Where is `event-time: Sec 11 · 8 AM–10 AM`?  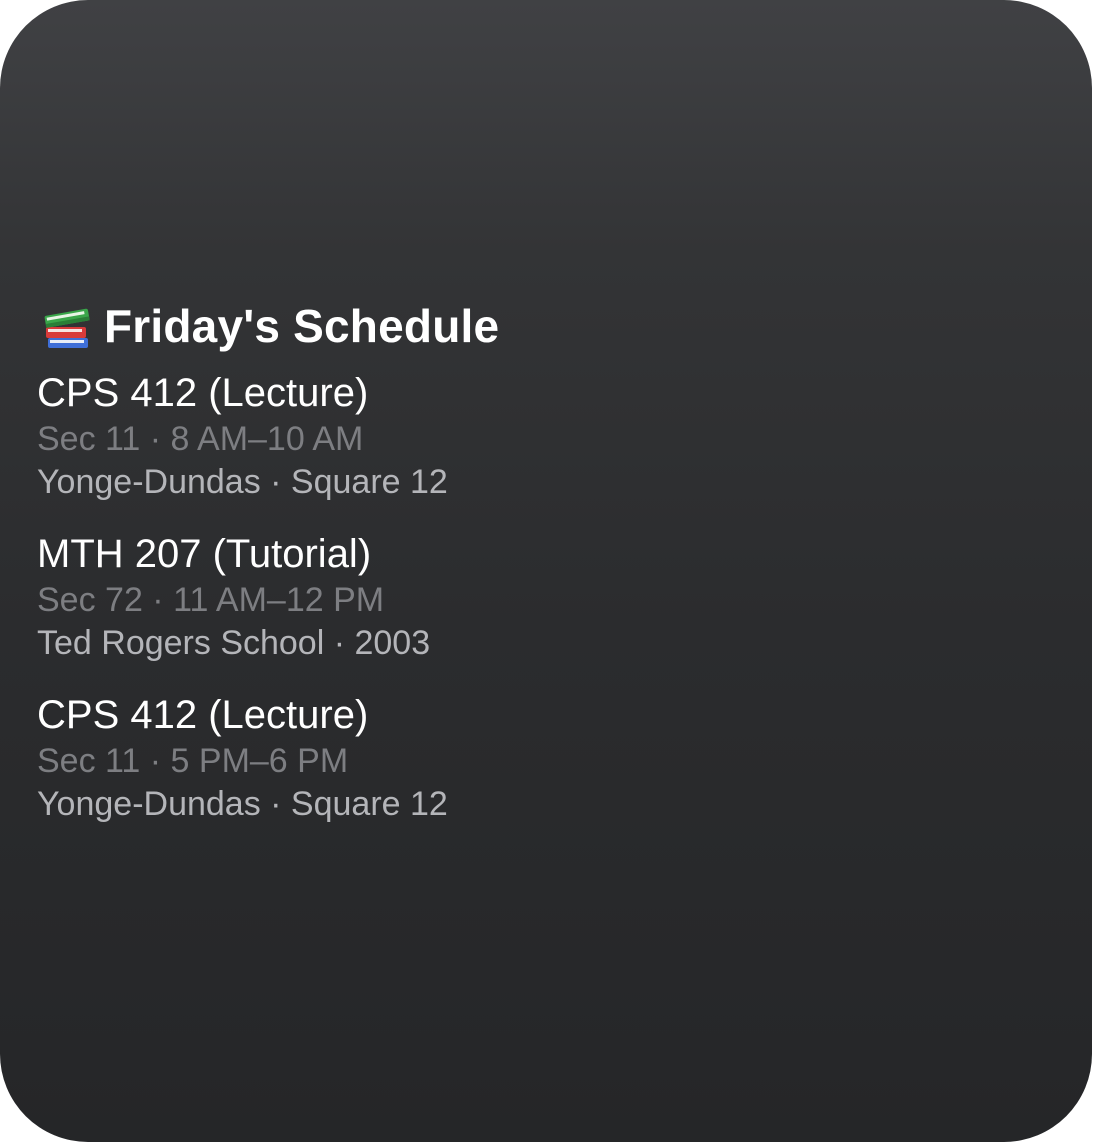 event-time: Sec 11 · 8 AM–10 AM is located at coordinates (200, 439).